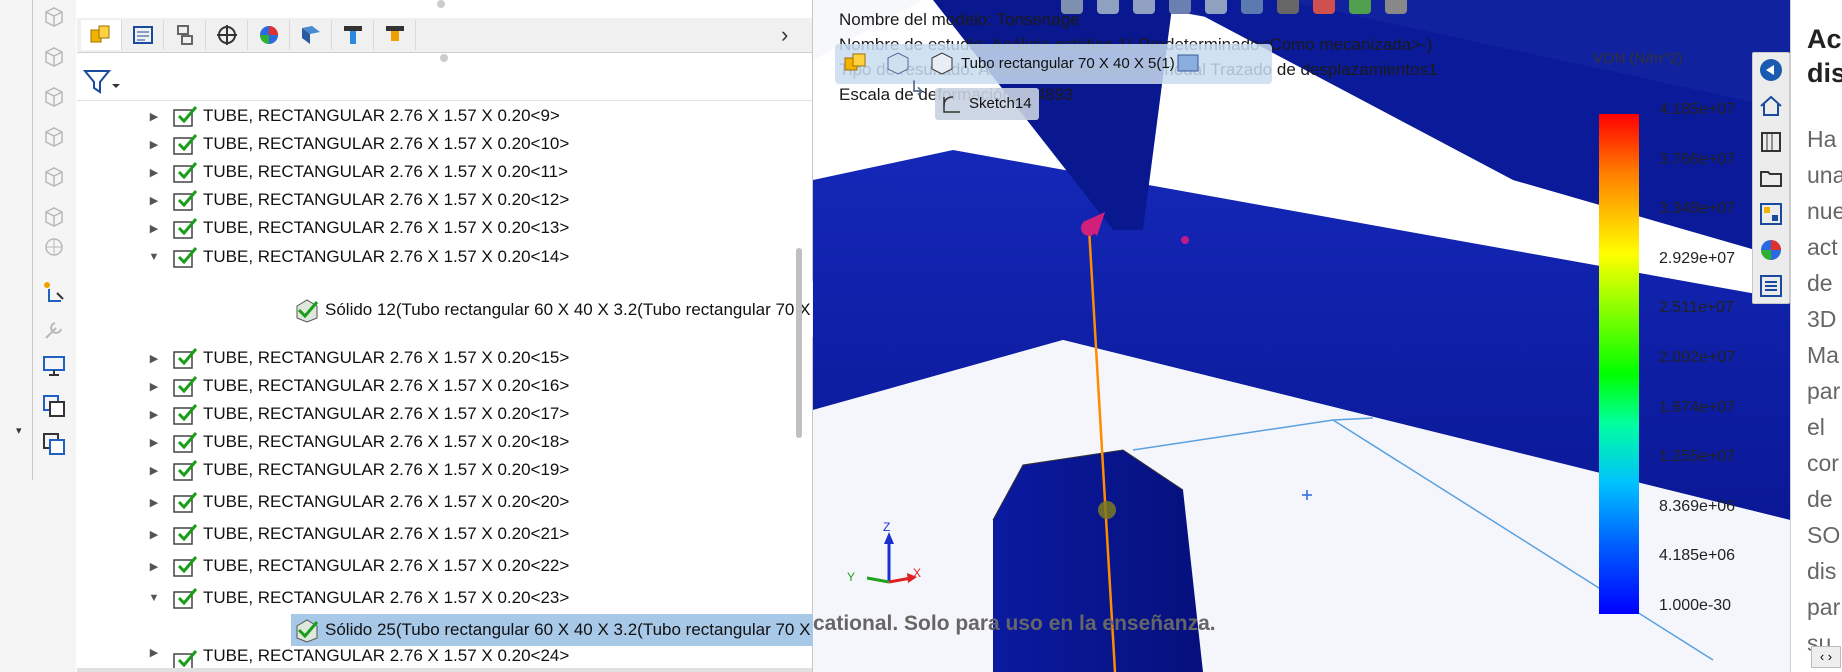 Image resolution: width=1842 pixels, height=672 pixels. I want to click on tab-feature-manager, so click(101, 35).